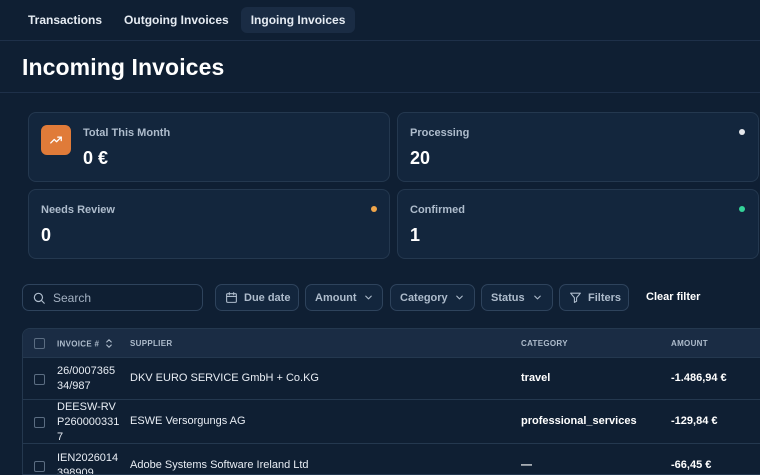 This screenshot has width=760, height=475. Describe the element at coordinates (65, 20) in the screenshot. I see `tab-transactions: Transactions` at that location.